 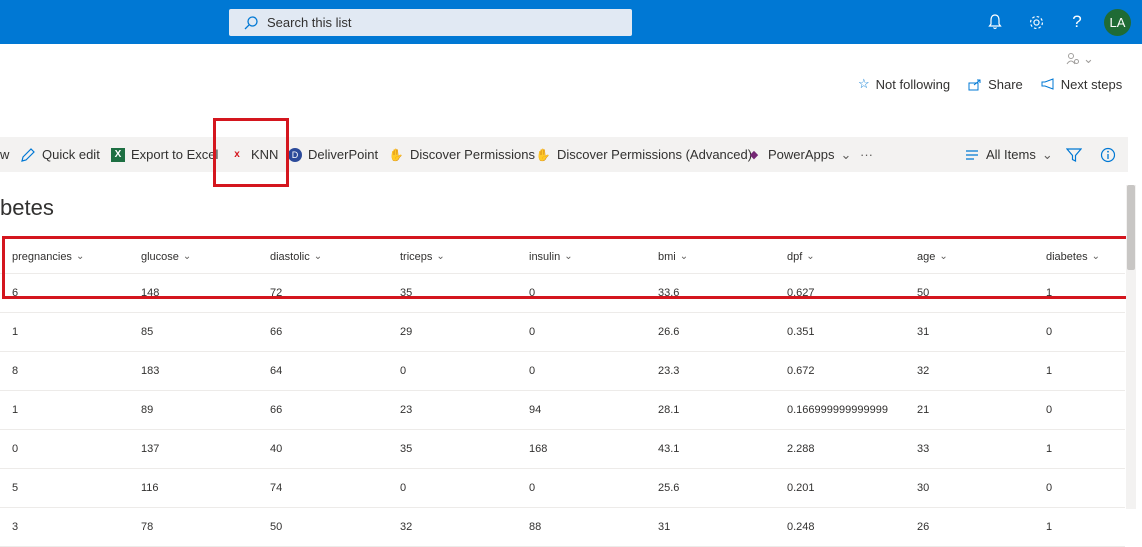 I want to click on cell-triceps: 32, so click(x=406, y=527).